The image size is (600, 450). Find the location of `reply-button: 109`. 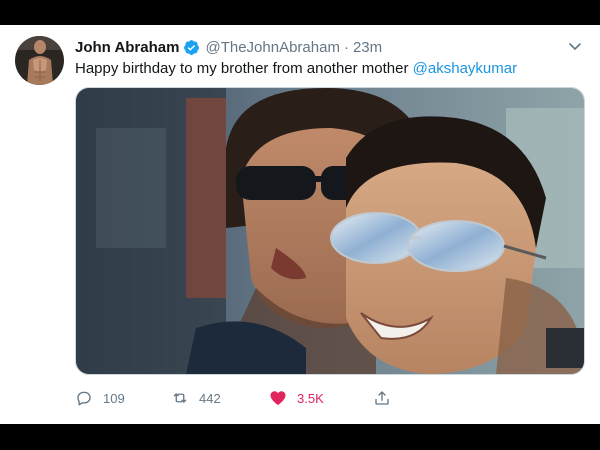

reply-button: 109 is located at coordinates (123, 398).